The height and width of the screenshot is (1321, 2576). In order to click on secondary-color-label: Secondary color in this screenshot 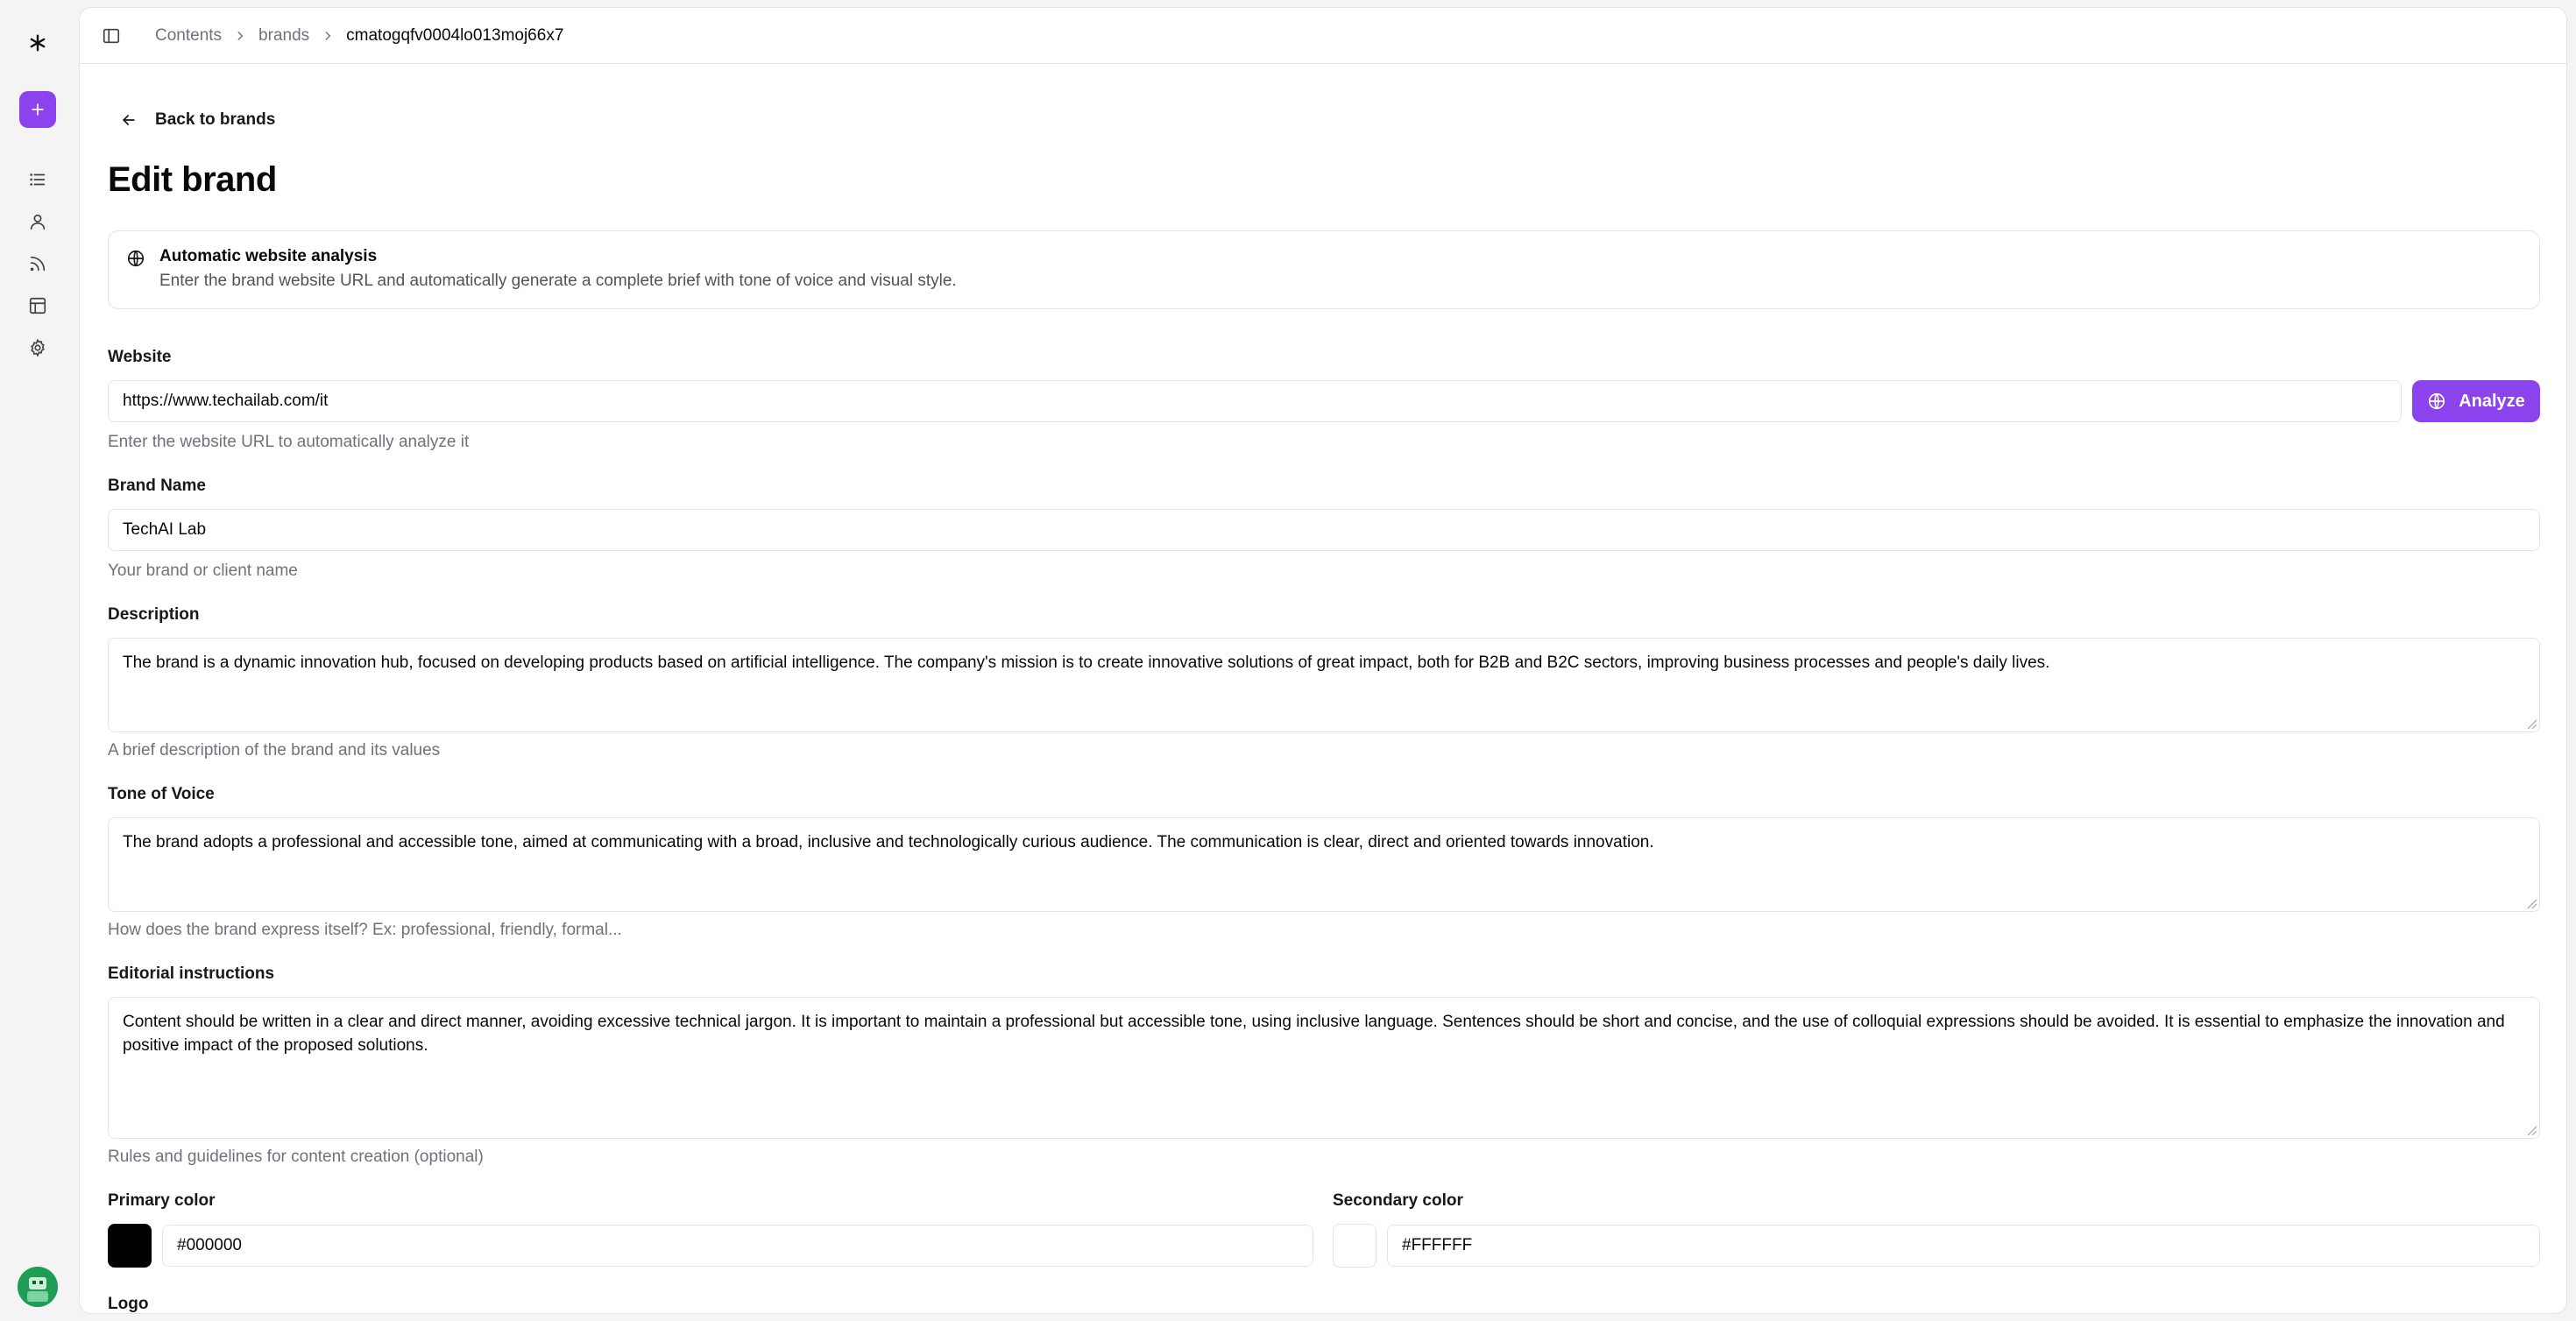, I will do `click(1398, 1201)`.